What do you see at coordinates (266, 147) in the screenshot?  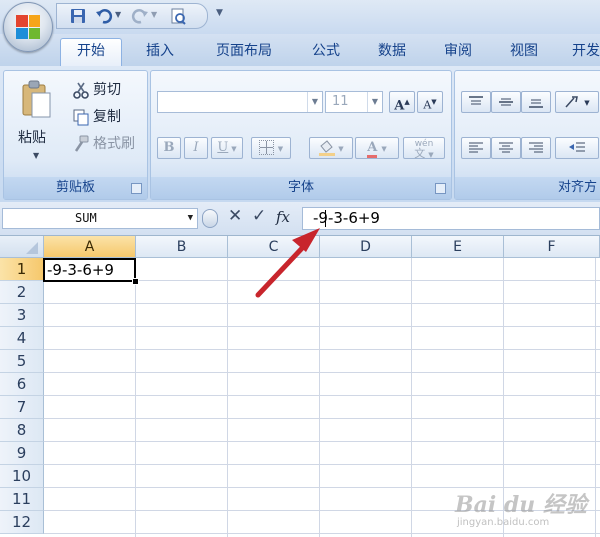 I see `borders-icon` at bounding box center [266, 147].